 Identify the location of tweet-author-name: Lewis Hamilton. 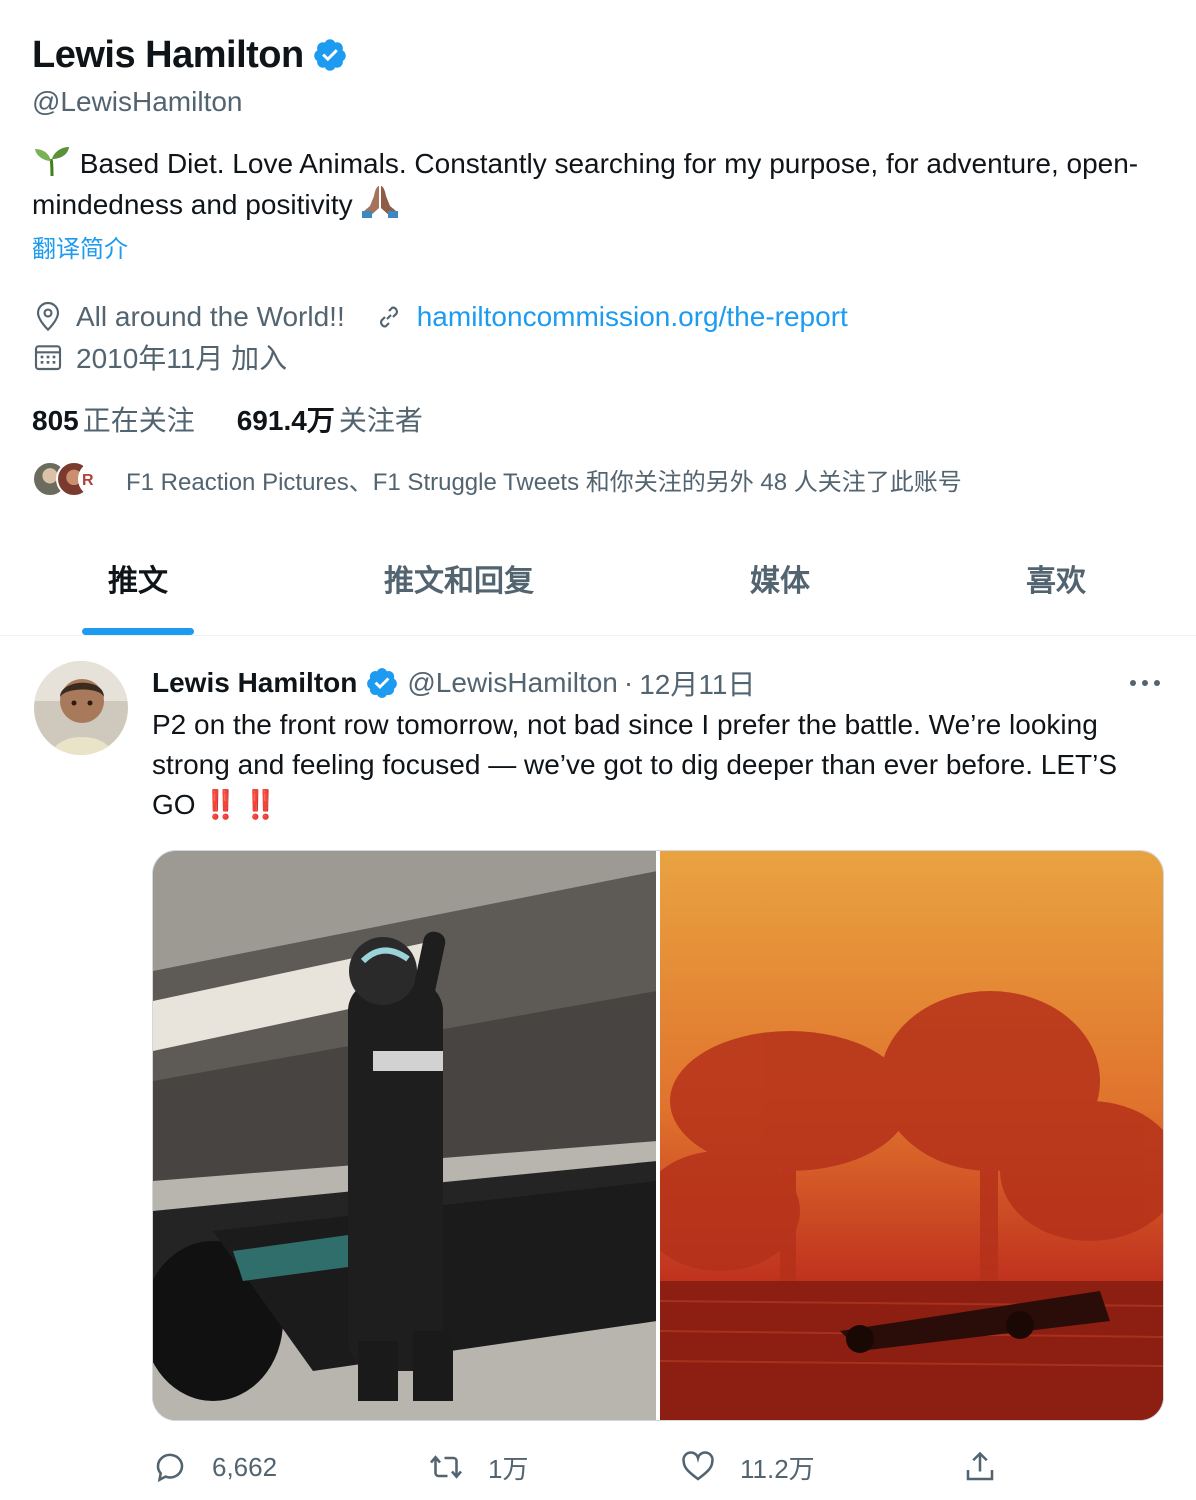
(254, 683).